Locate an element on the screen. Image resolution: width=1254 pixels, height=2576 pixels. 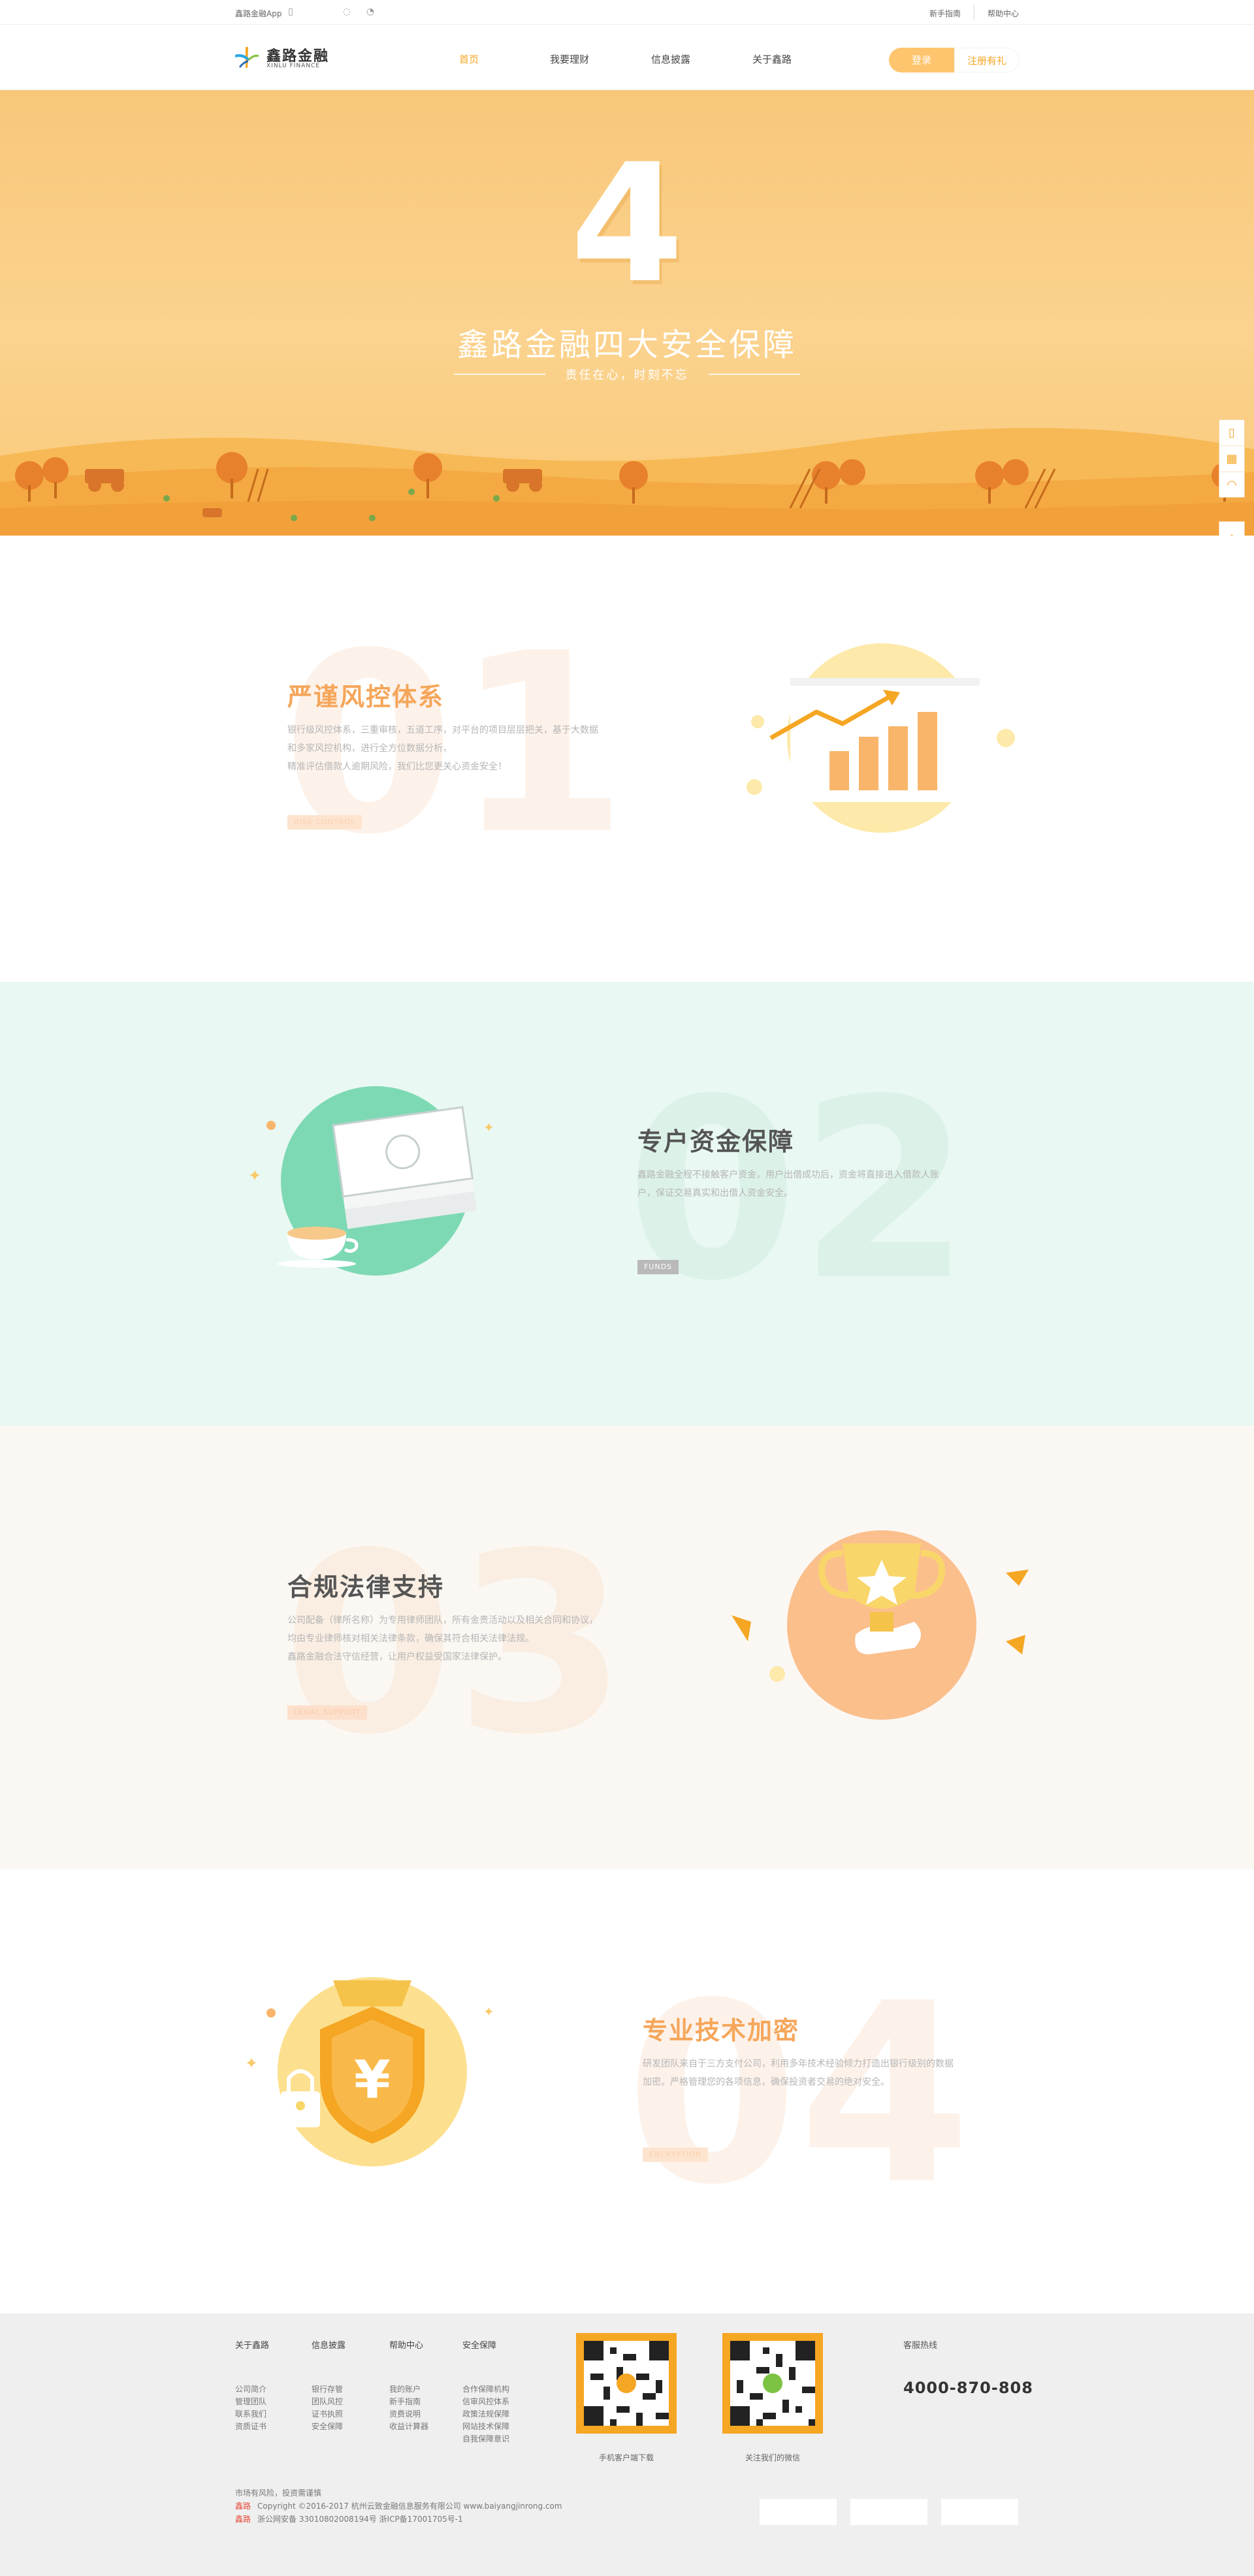
section-tag: FUNDS is located at coordinates (658, 1267).